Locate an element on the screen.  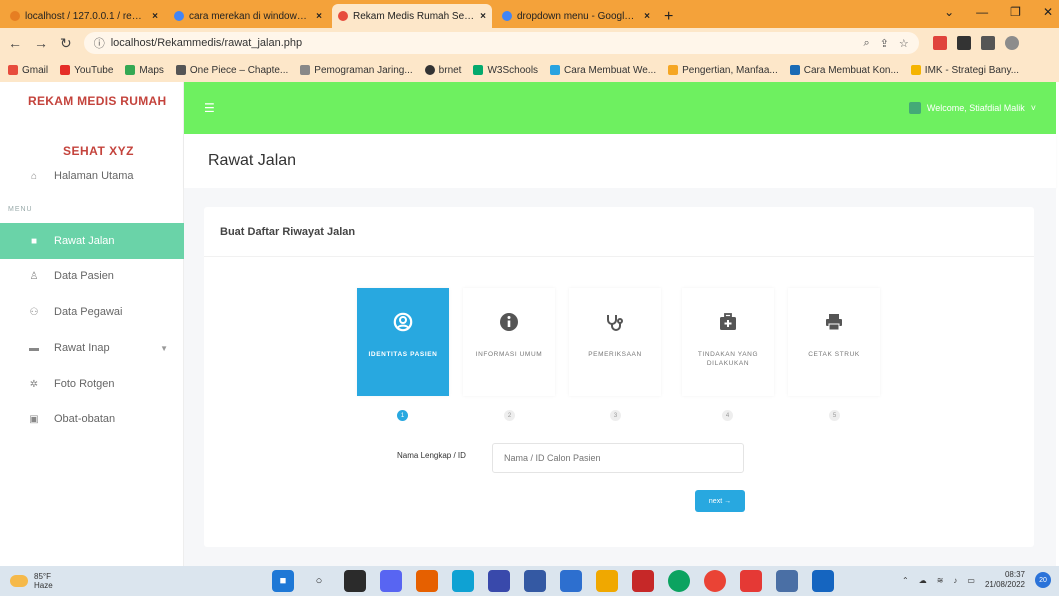
maps-icon is located at coordinates (130, 70).